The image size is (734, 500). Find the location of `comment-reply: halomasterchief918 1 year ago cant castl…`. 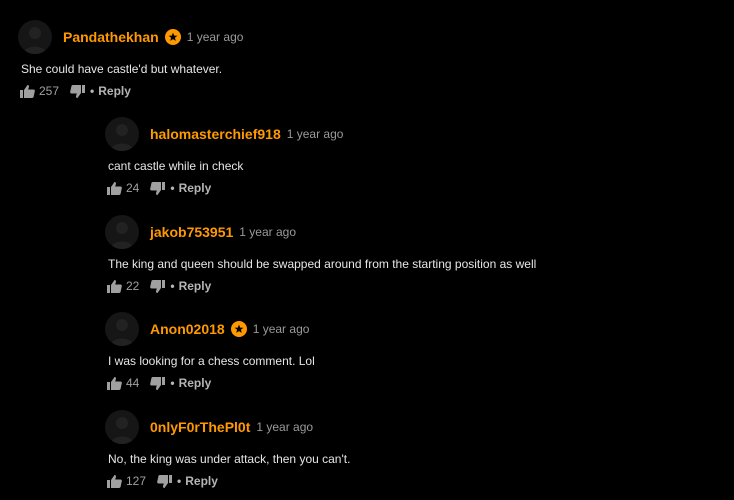

comment-reply: halomasterchief918 1 year ago cant castl… is located at coordinates (224, 157).